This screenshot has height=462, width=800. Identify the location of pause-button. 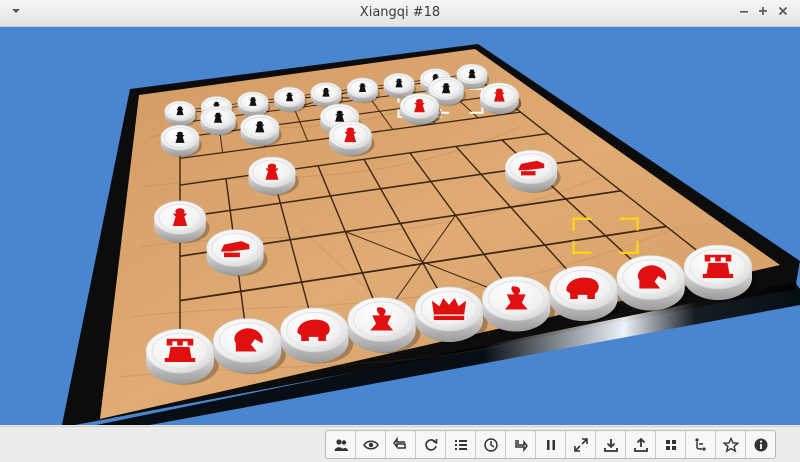
(551, 444).